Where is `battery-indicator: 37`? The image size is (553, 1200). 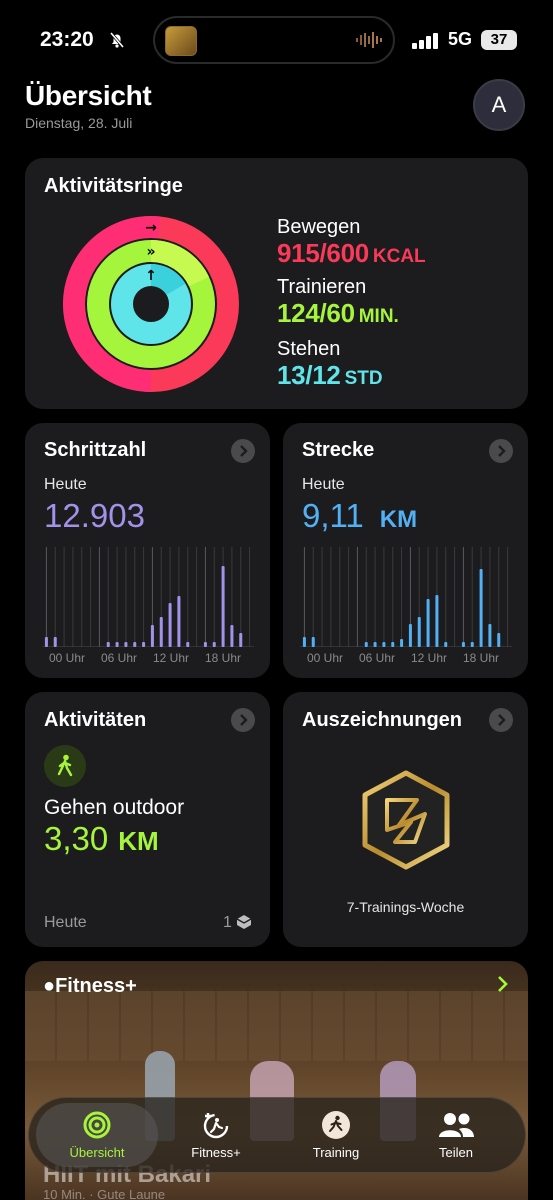
battery-indicator: 37 is located at coordinates (499, 40).